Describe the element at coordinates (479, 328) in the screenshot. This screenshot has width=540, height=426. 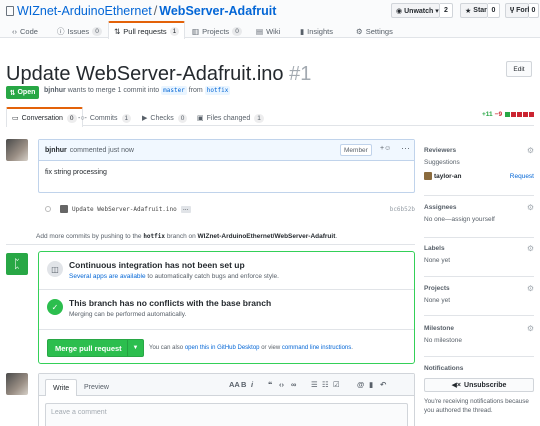
I see `milestone-heading: Milestone ⚙` at that location.